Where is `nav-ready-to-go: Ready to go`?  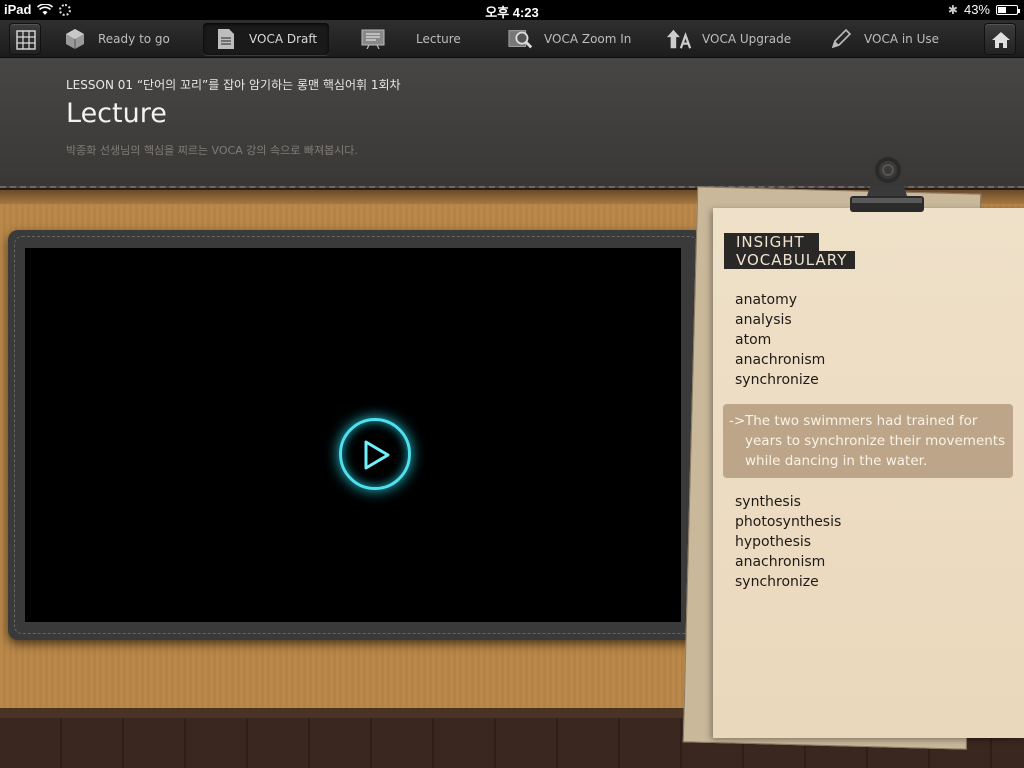
nav-ready-to-go: Ready to go is located at coordinates (116, 39).